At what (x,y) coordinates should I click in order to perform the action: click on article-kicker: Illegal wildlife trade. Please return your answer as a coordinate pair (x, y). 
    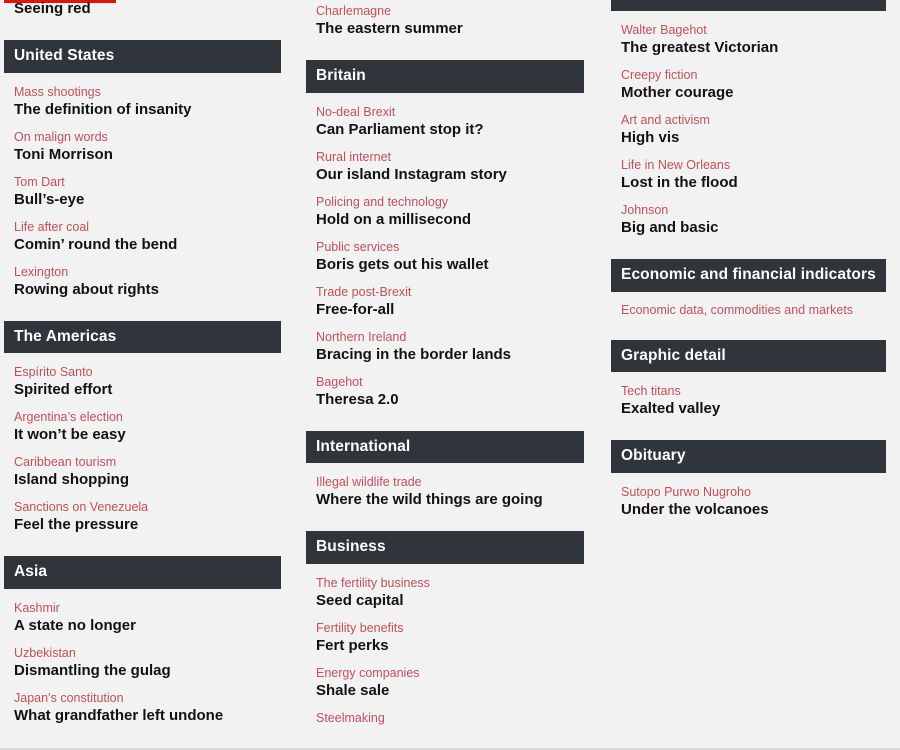
    Looking at the image, I should click on (450, 482).